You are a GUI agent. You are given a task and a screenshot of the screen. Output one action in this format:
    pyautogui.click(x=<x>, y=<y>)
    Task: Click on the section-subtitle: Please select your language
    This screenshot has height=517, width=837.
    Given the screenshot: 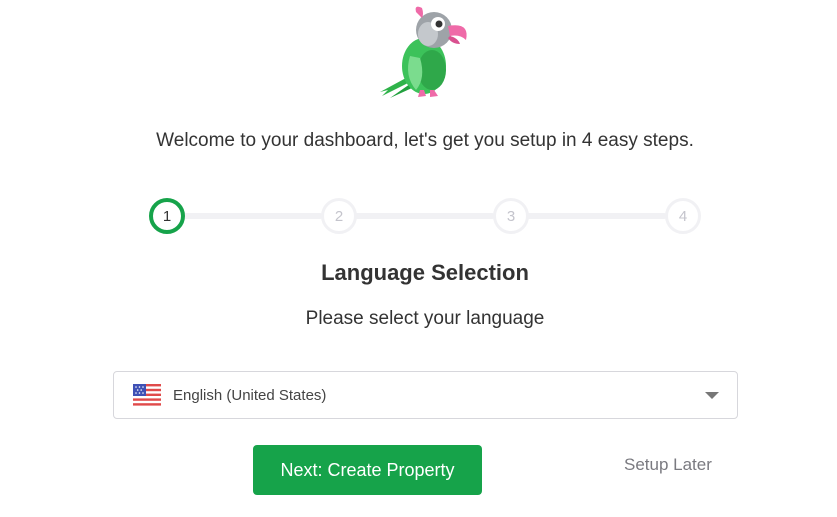 What is the action you would take?
    pyautogui.click(x=425, y=318)
    